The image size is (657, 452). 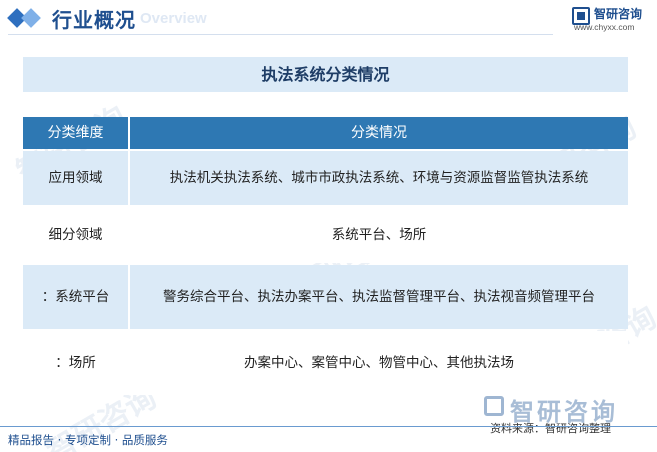 I want to click on logo-url: www.chyxx.com, so click(x=604, y=27).